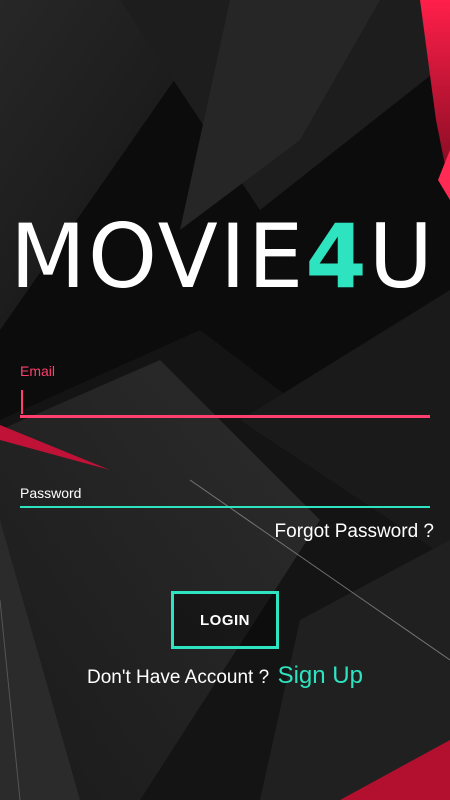  What do you see at coordinates (178, 677) in the screenshot?
I see `signup-prompt: Don't Have Account ?` at bounding box center [178, 677].